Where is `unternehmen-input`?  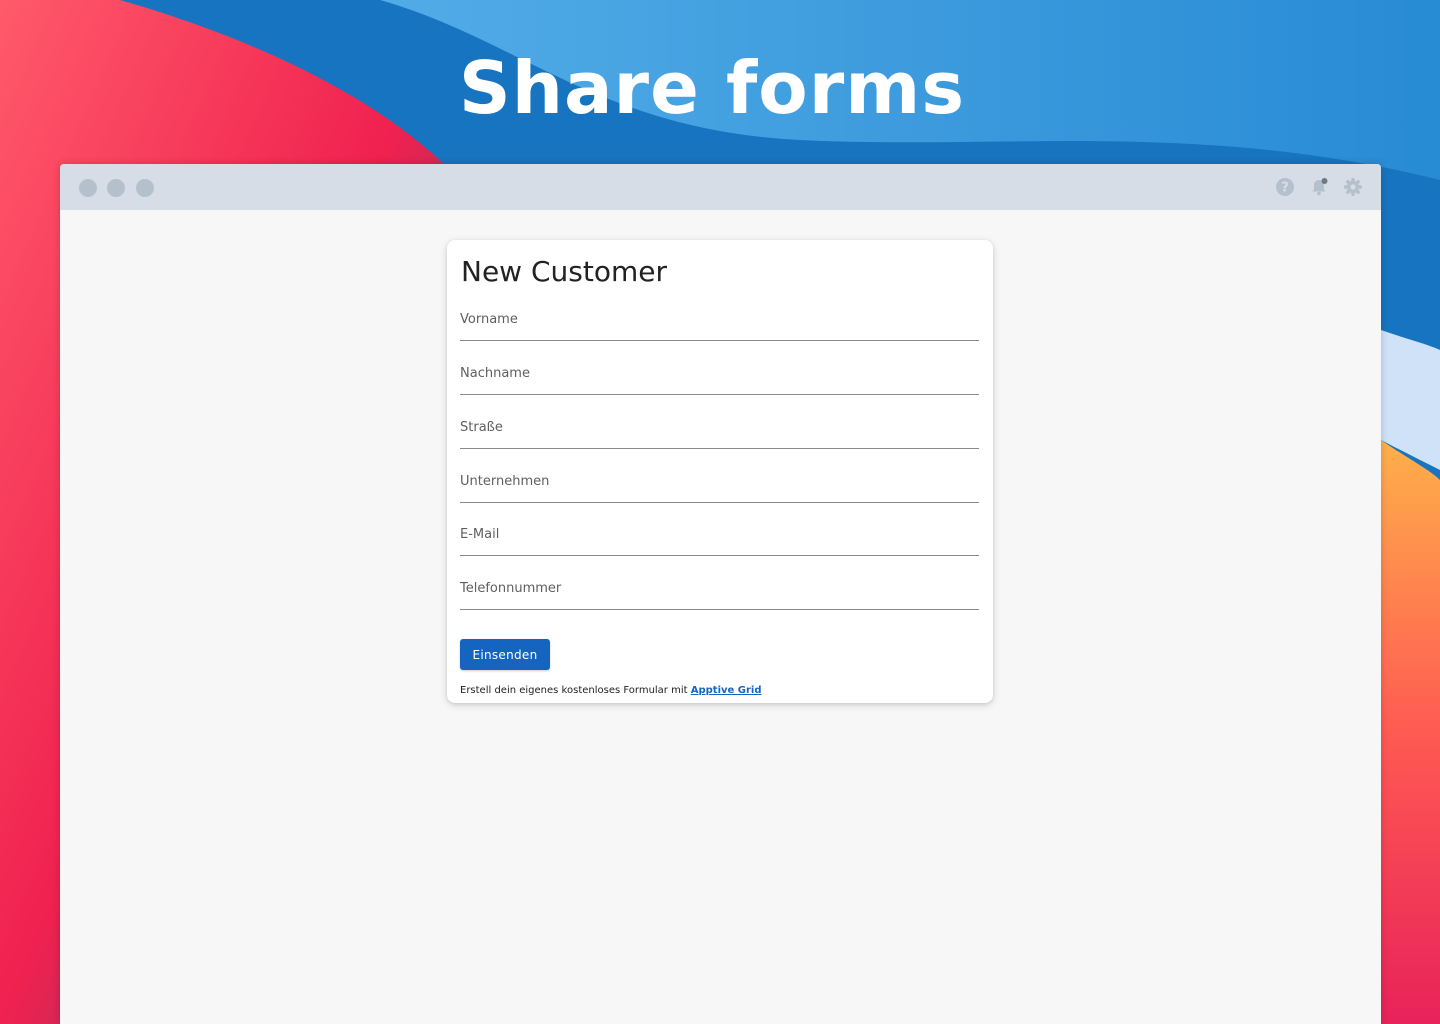
unternehmen-input is located at coordinates (719, 485).